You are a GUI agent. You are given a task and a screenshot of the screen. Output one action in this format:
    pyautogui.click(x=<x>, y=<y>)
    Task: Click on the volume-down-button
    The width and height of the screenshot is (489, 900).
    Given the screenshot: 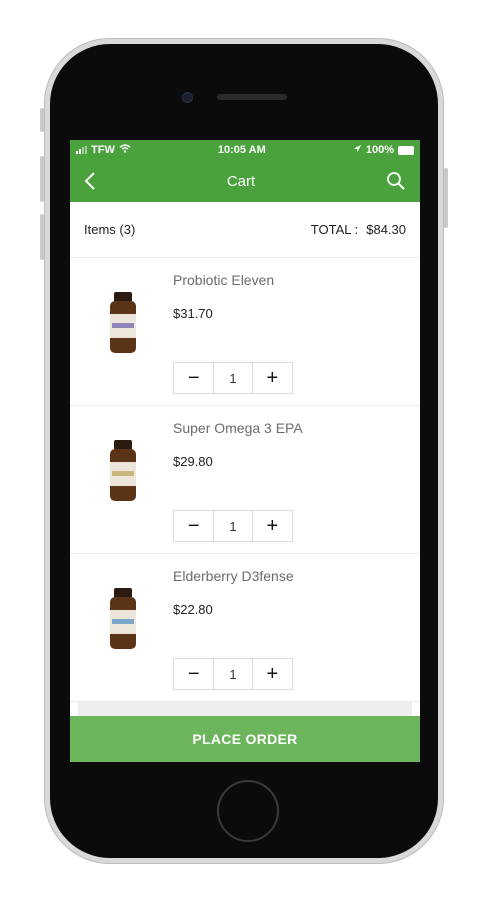 What is the action you would take?
    pyautogui.click(x=42, y=237)
    